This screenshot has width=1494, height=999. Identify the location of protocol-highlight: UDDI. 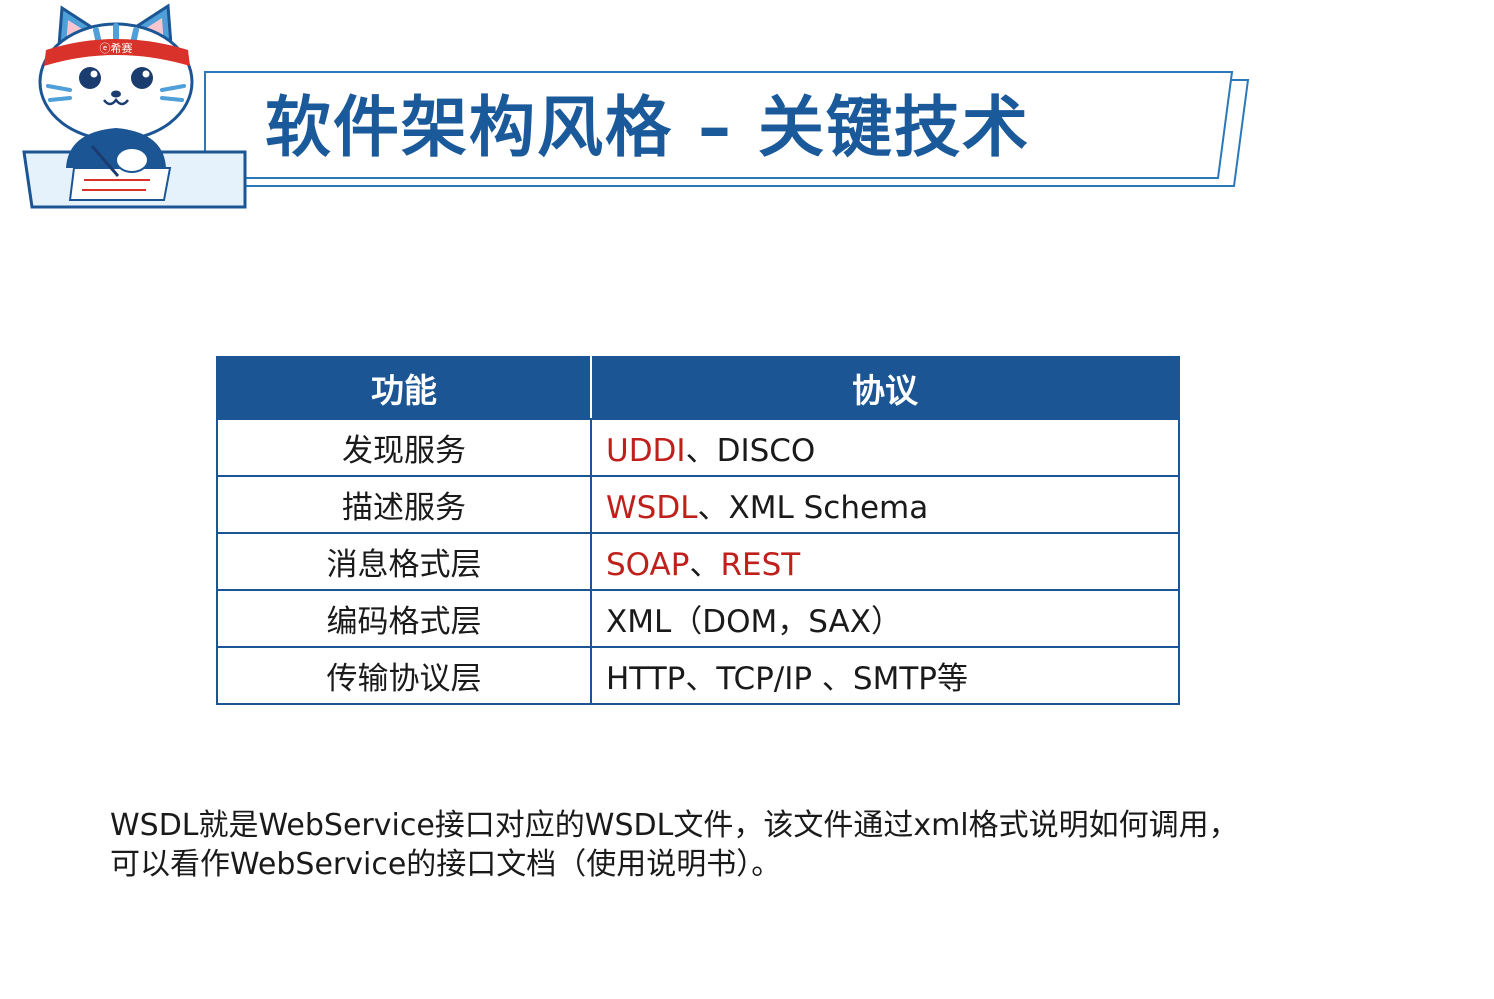
(646, 451).